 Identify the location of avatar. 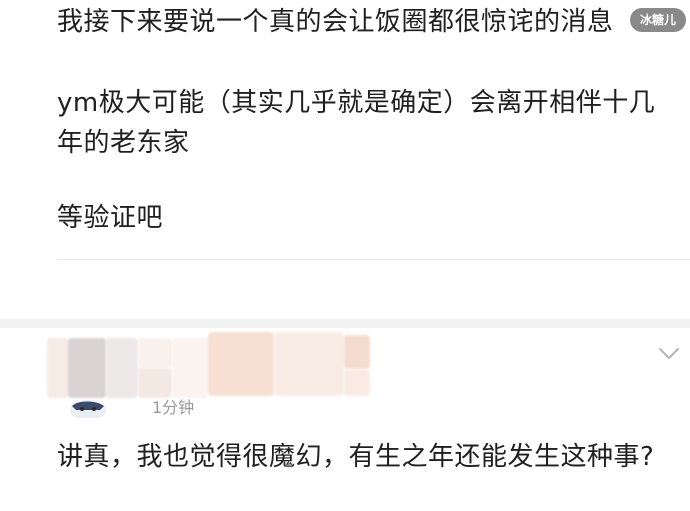
(88, 407).